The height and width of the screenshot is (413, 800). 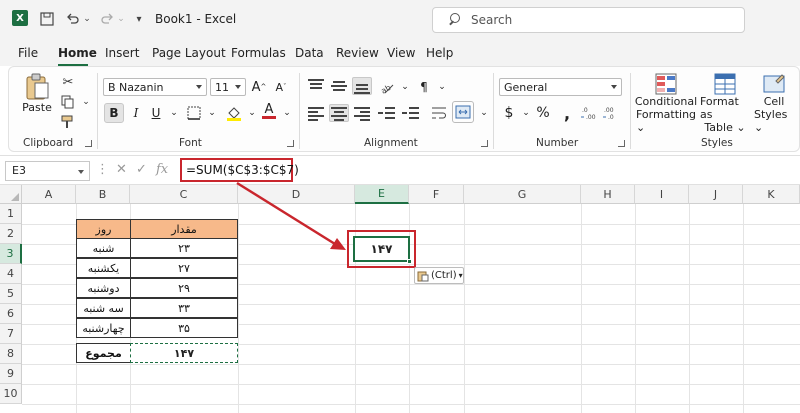 What do you see at coordinates (424, 87) in the screenshot?
I see `rtl-button: ¶` at bounding box center [424, 87].